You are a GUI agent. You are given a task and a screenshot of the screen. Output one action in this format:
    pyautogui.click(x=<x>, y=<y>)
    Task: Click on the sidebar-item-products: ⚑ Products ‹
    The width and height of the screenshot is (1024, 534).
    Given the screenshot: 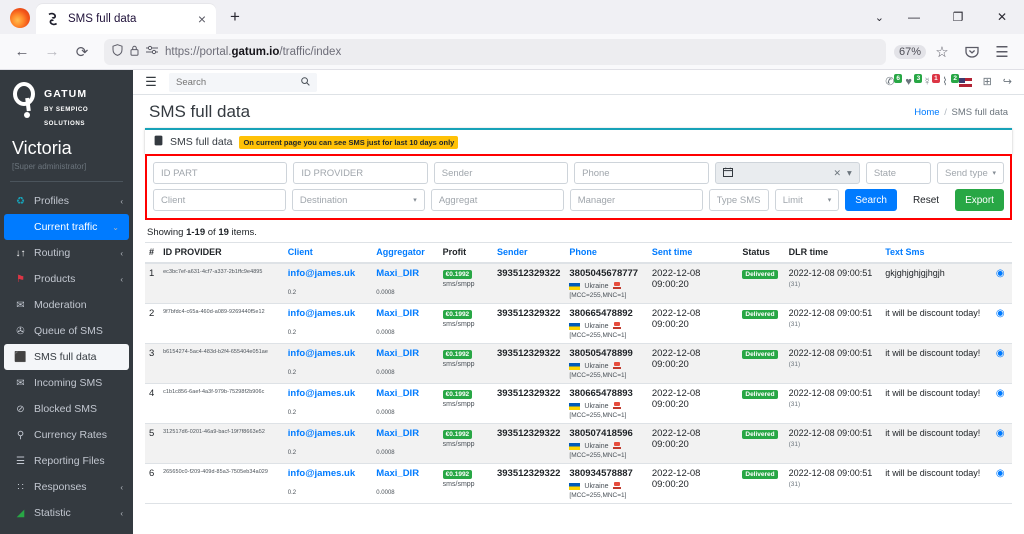 What is the action you would take?
    pyautogui.click(x=66, y=279)
    